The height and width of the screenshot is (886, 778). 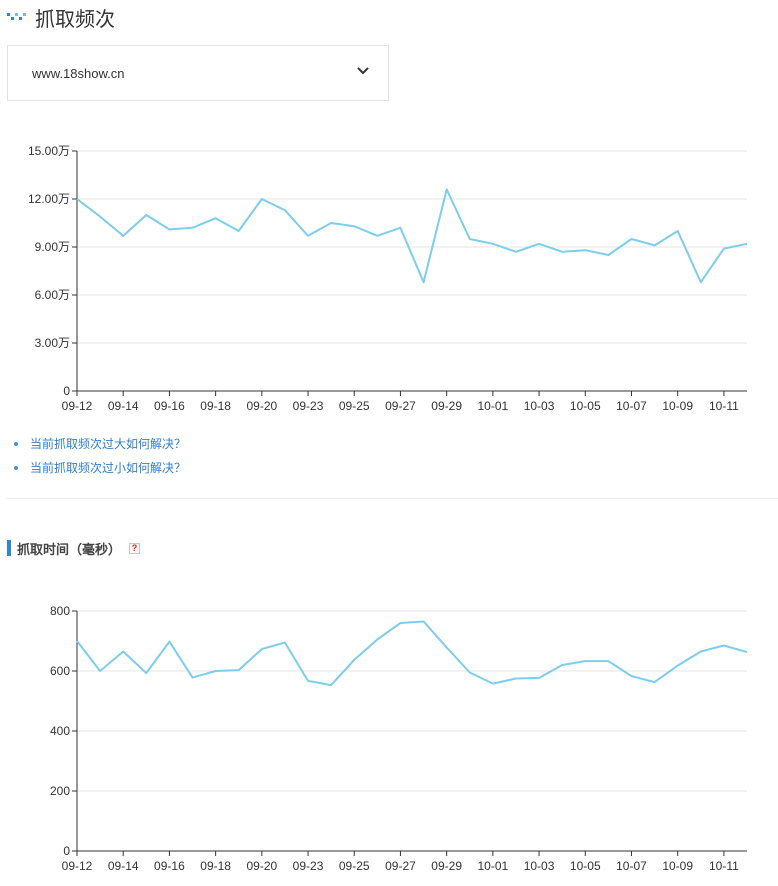 I want to click on y-tick-label: 3.00万, so click(x=52, y=343).